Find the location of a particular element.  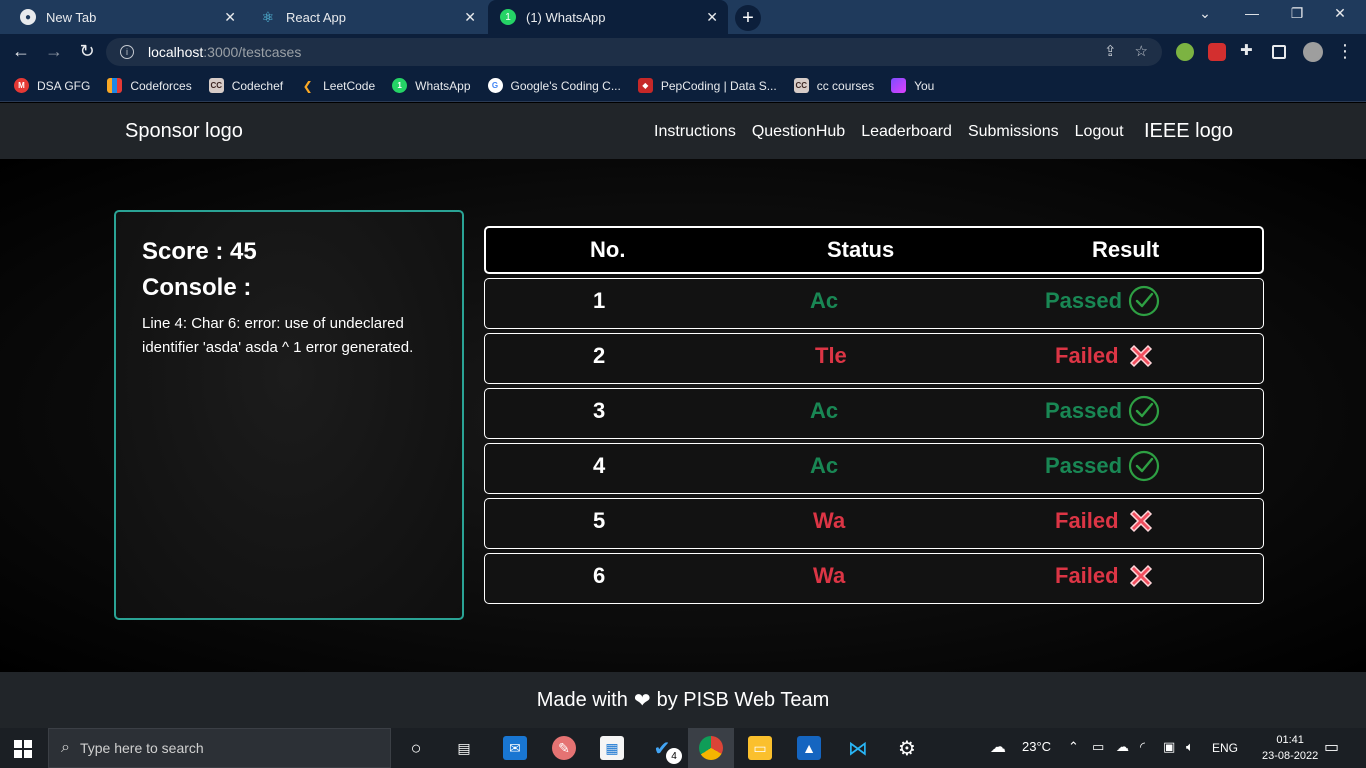

battery-icon: ▭ is located at coordinates (1098, 747).